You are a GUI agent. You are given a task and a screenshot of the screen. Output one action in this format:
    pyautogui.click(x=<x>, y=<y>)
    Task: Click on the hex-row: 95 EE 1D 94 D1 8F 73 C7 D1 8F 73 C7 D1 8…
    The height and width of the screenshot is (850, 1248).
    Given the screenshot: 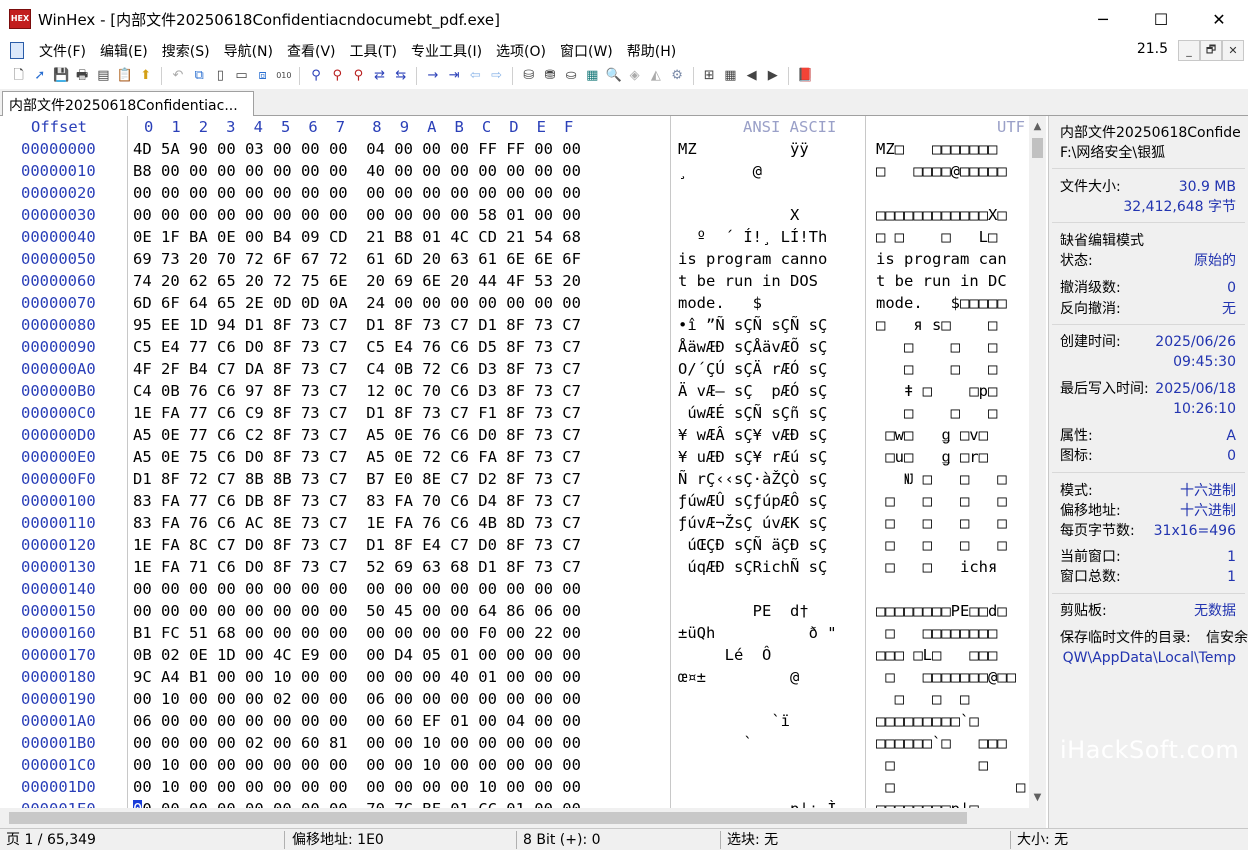 What is the action you would take?
    pyautogui.click(x=400, y=325)
    